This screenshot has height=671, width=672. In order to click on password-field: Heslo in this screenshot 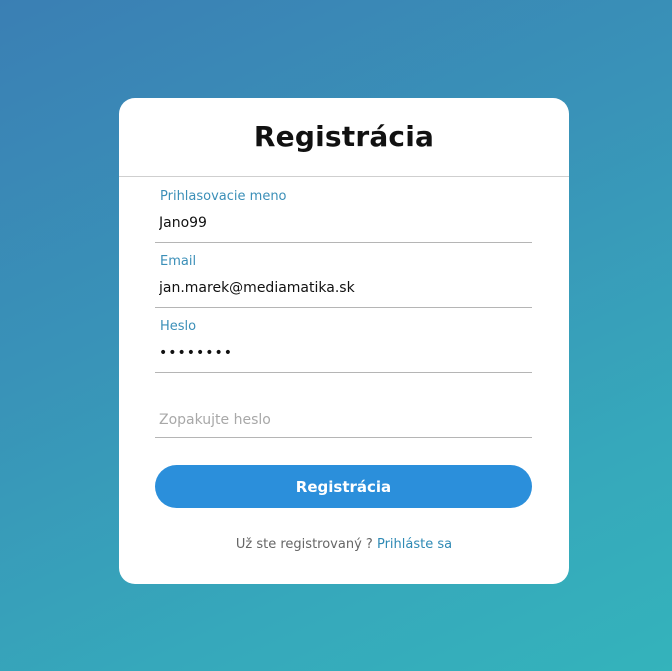, I will do `click(343, 340)`.